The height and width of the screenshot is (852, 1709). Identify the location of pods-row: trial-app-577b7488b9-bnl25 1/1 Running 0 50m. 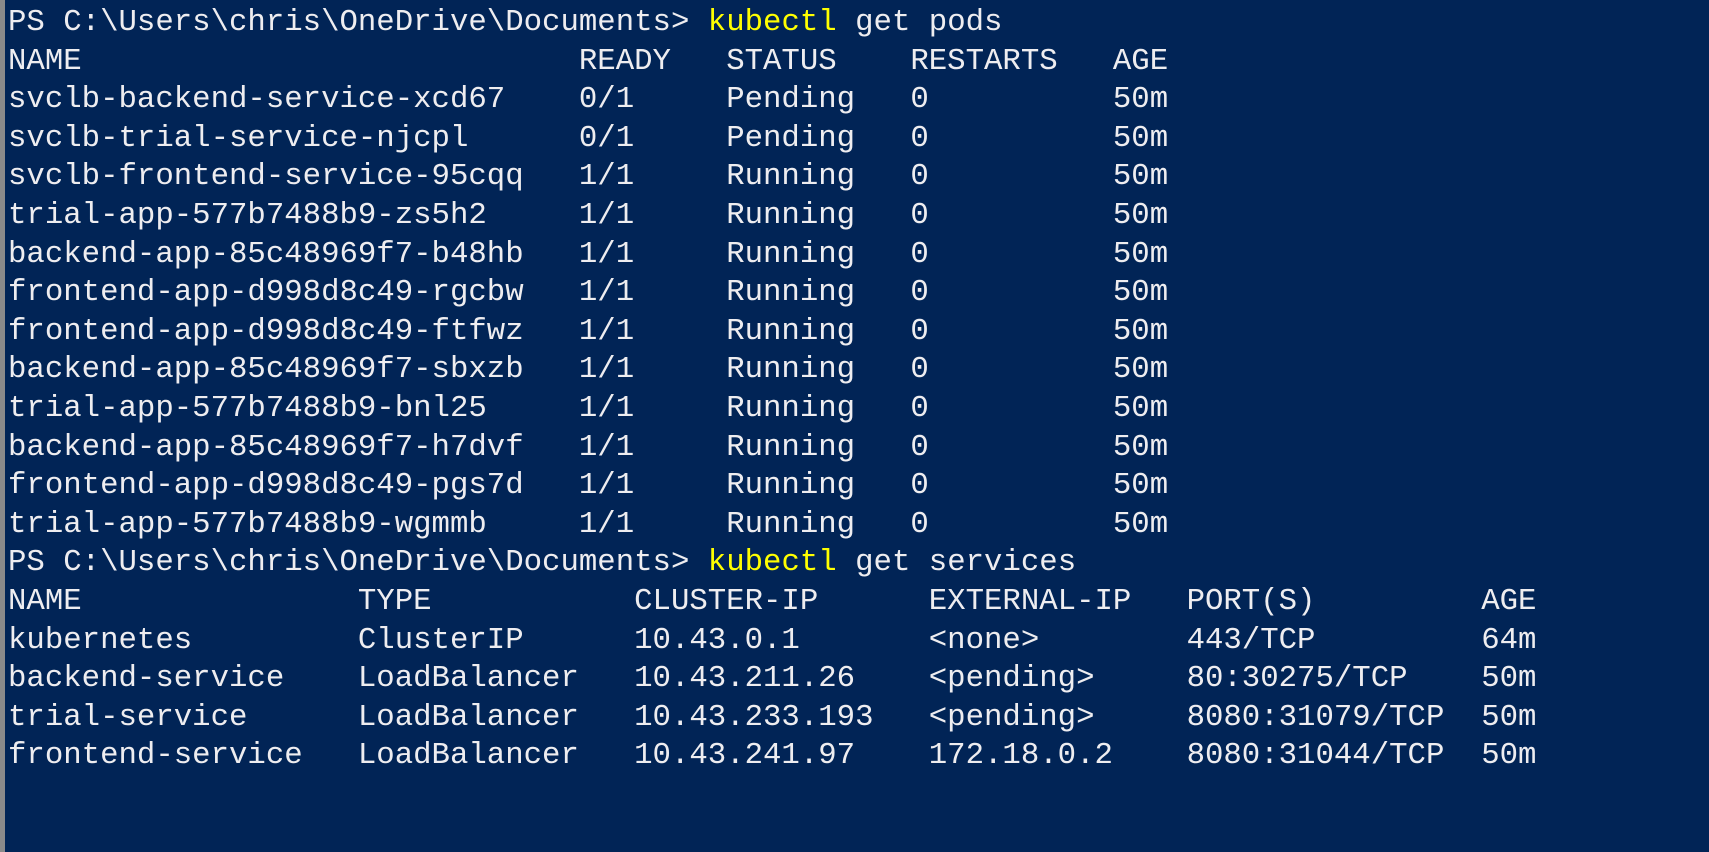
(772, 409).